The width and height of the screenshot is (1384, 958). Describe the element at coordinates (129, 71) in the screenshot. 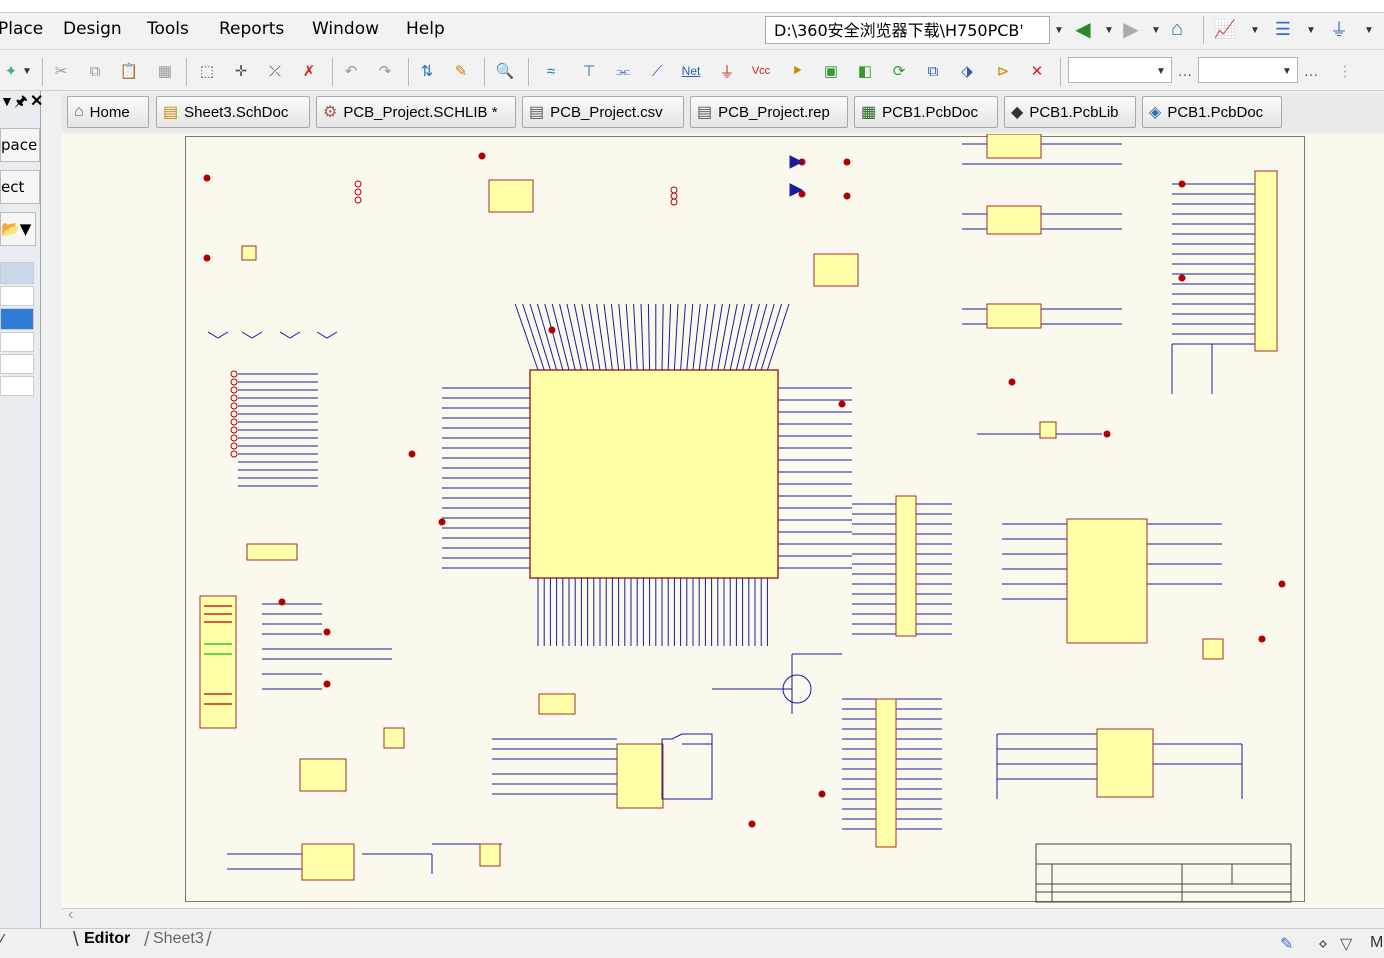

I see `paste-icon: 📋` at that location.